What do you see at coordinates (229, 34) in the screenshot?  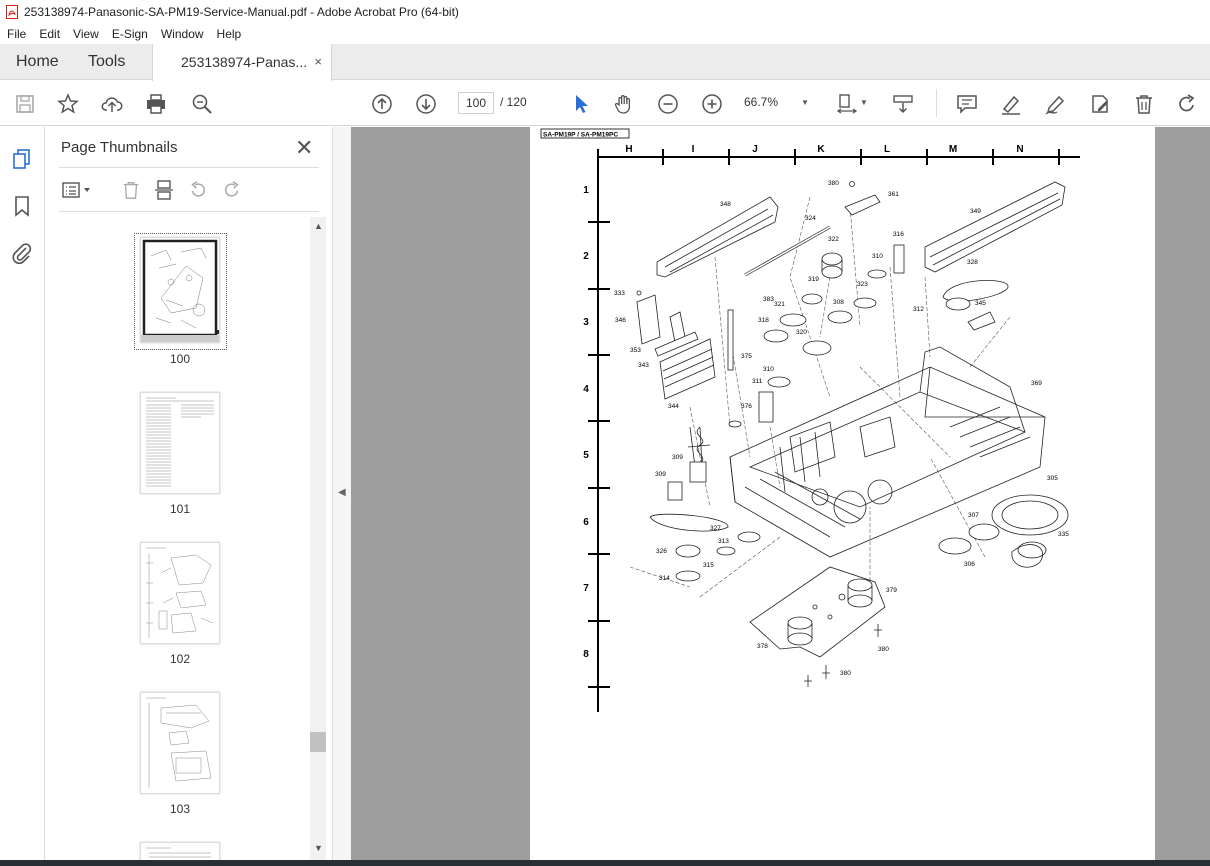 I see `menu-help: Help` at bounding box center [229, 34].